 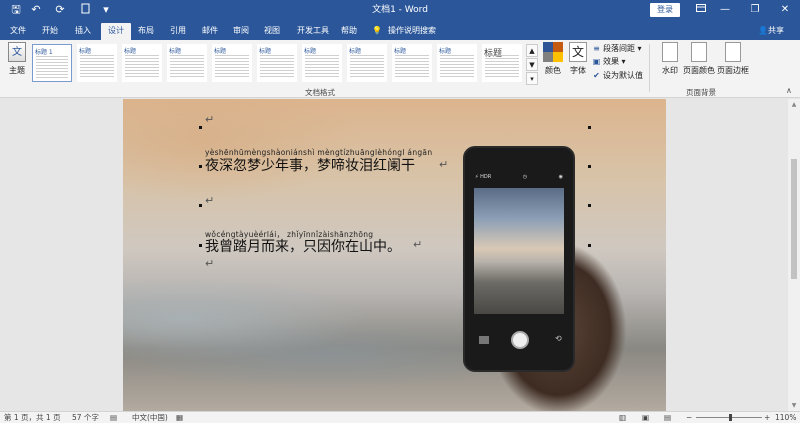 I want to click on title-bar: 🖫 ↶ ⟳ ▾ 文档1 - Word 登录 — ❐ ✕, so click(x=400, y=10).